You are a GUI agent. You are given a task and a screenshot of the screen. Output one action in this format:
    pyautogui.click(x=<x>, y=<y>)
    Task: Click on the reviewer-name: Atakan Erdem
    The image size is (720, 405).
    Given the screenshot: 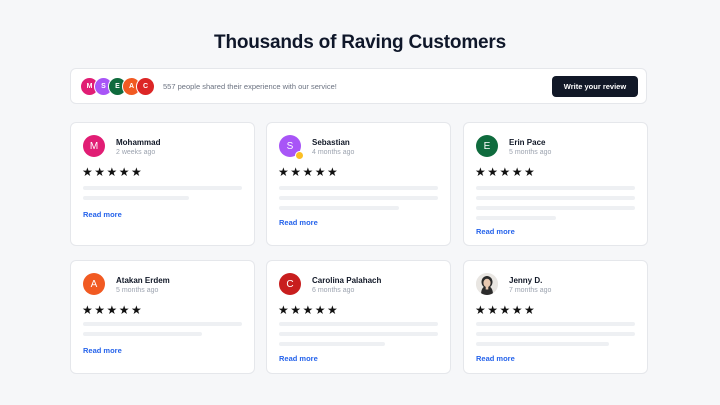 What is the action you would take?
    pyautogui.click(x=143, y=280)
    